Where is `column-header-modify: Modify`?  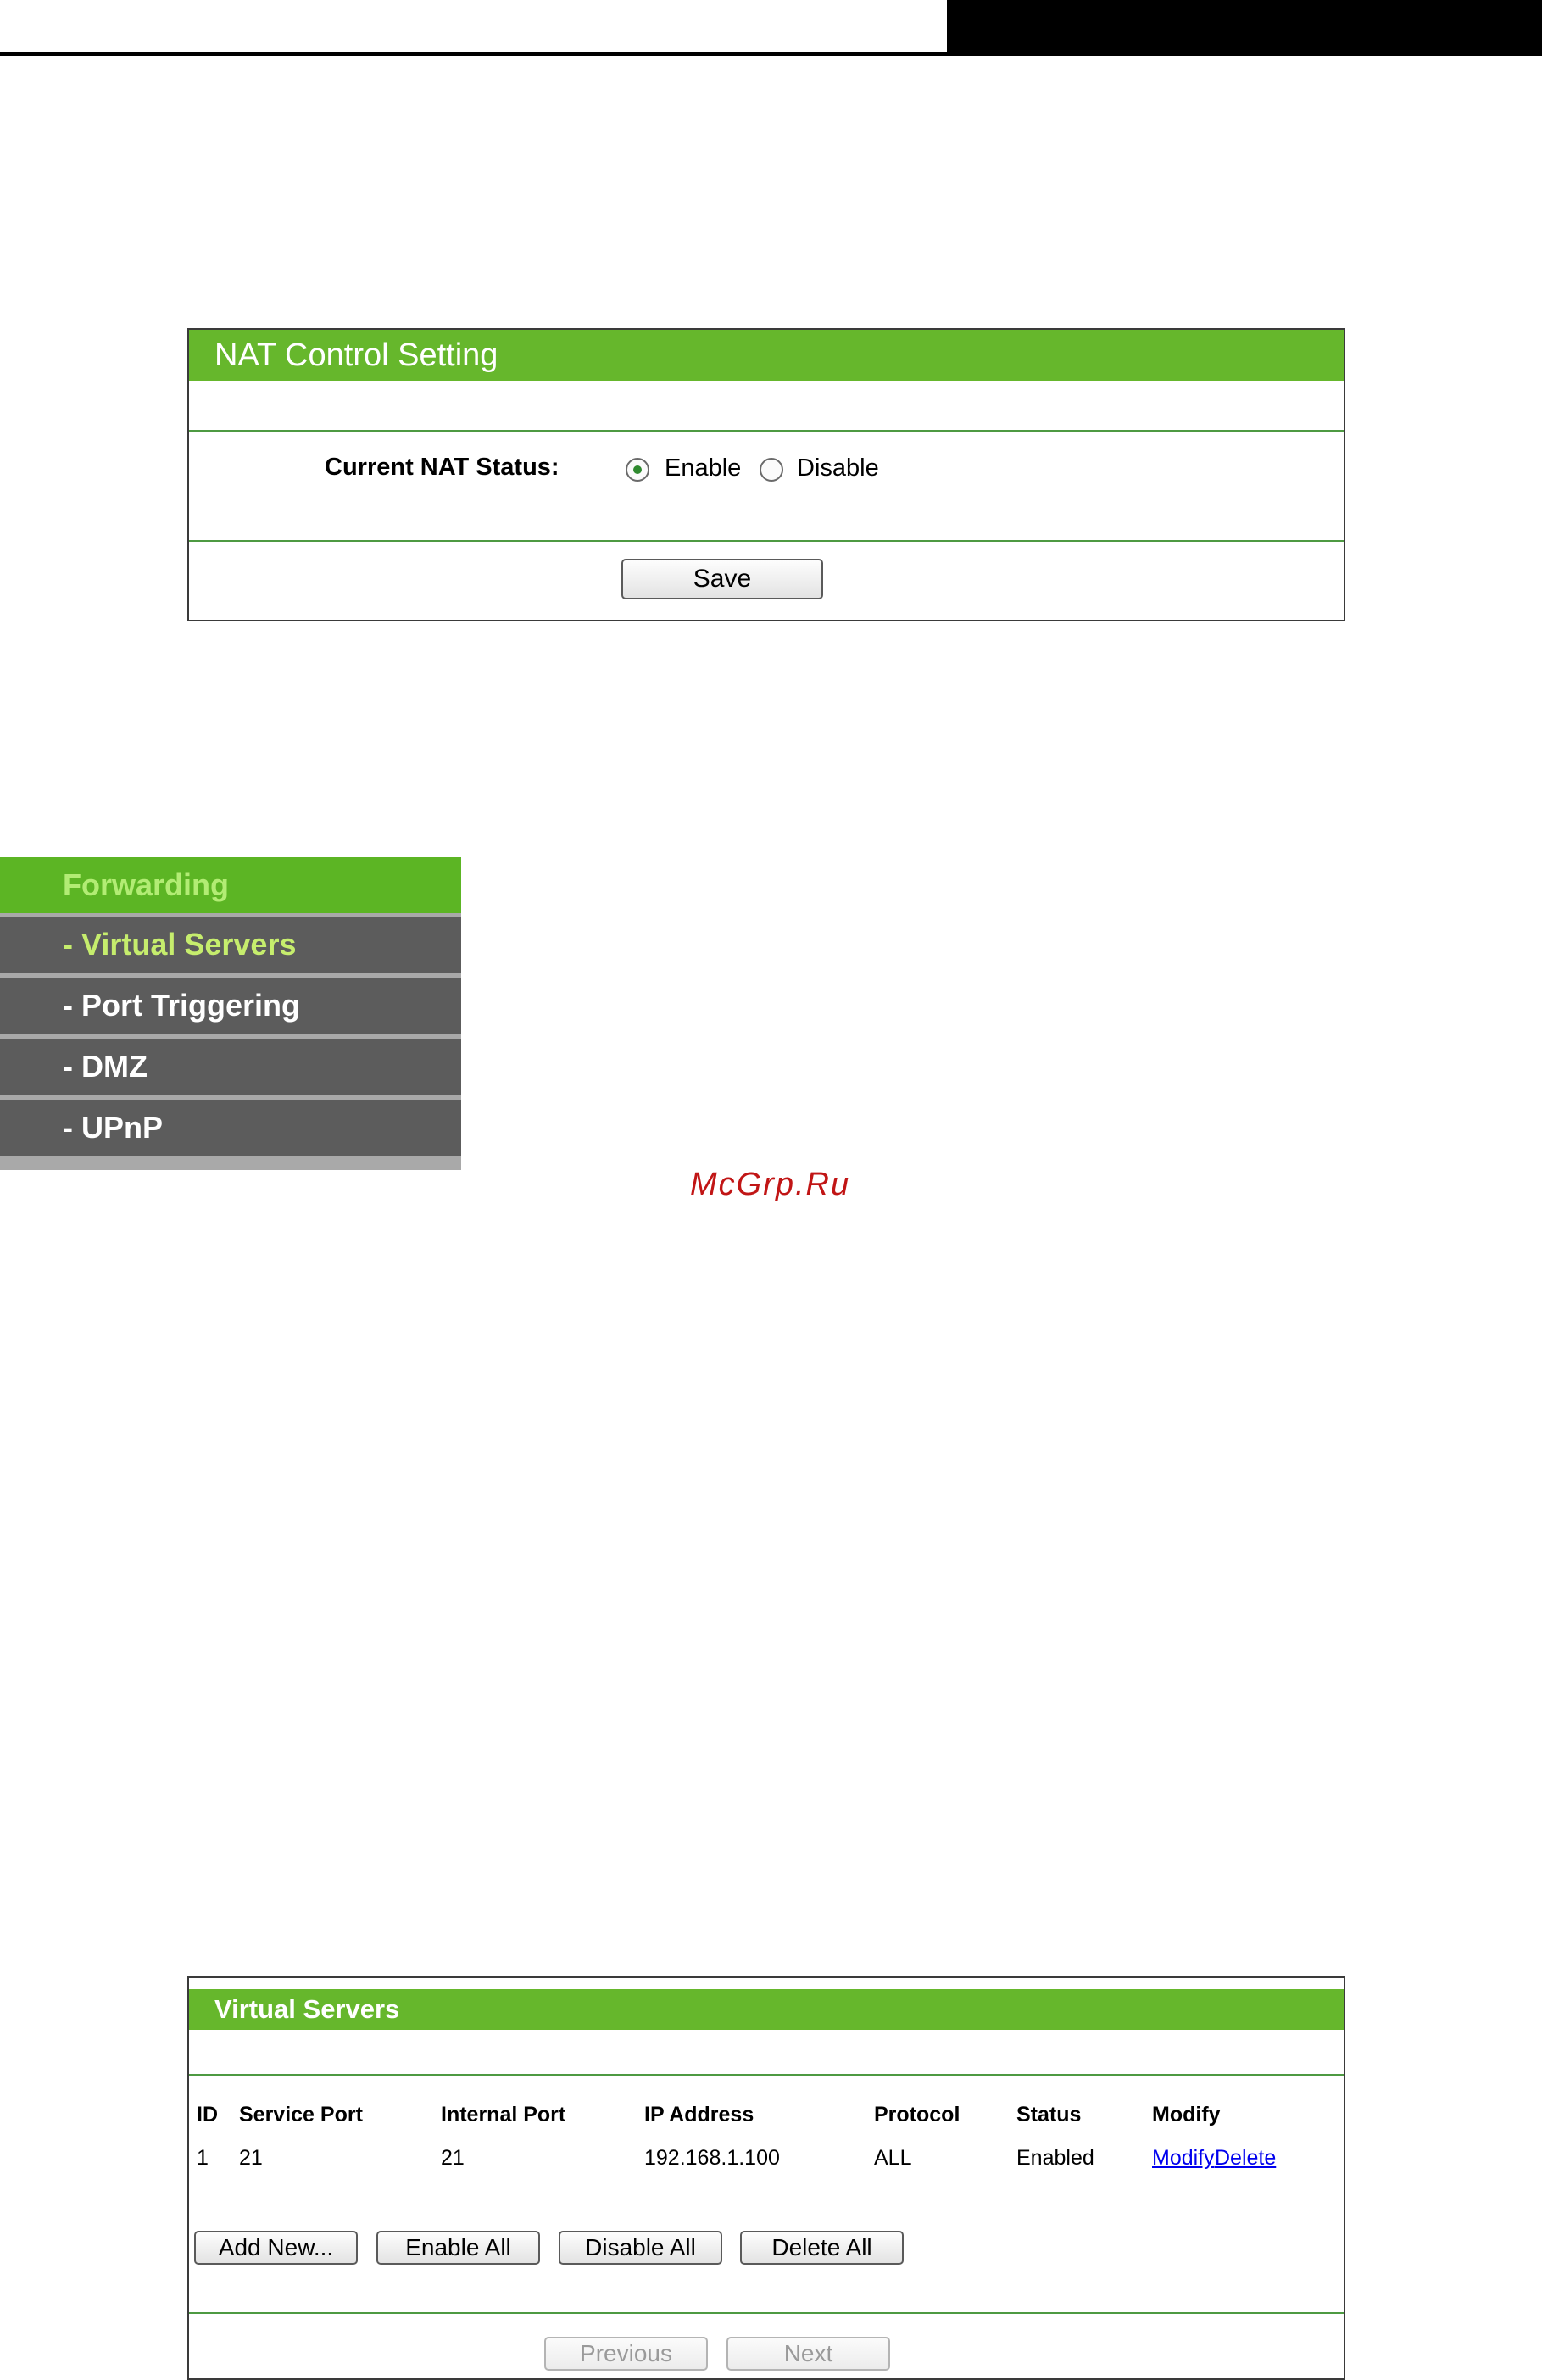
column-header-modify: Modify is located at coordinates (1186, 2115).